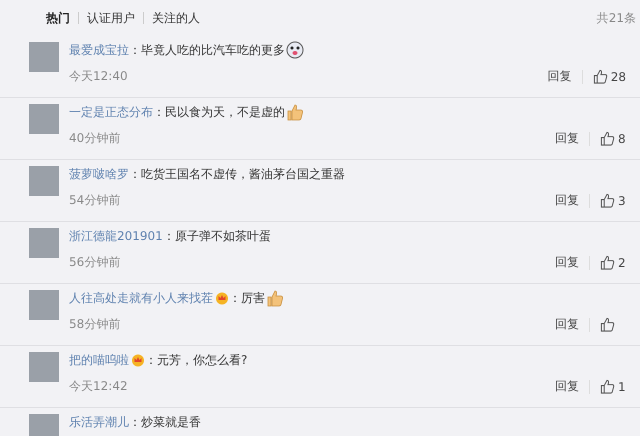  I want to click on like-button: 3, so click(608, 200).